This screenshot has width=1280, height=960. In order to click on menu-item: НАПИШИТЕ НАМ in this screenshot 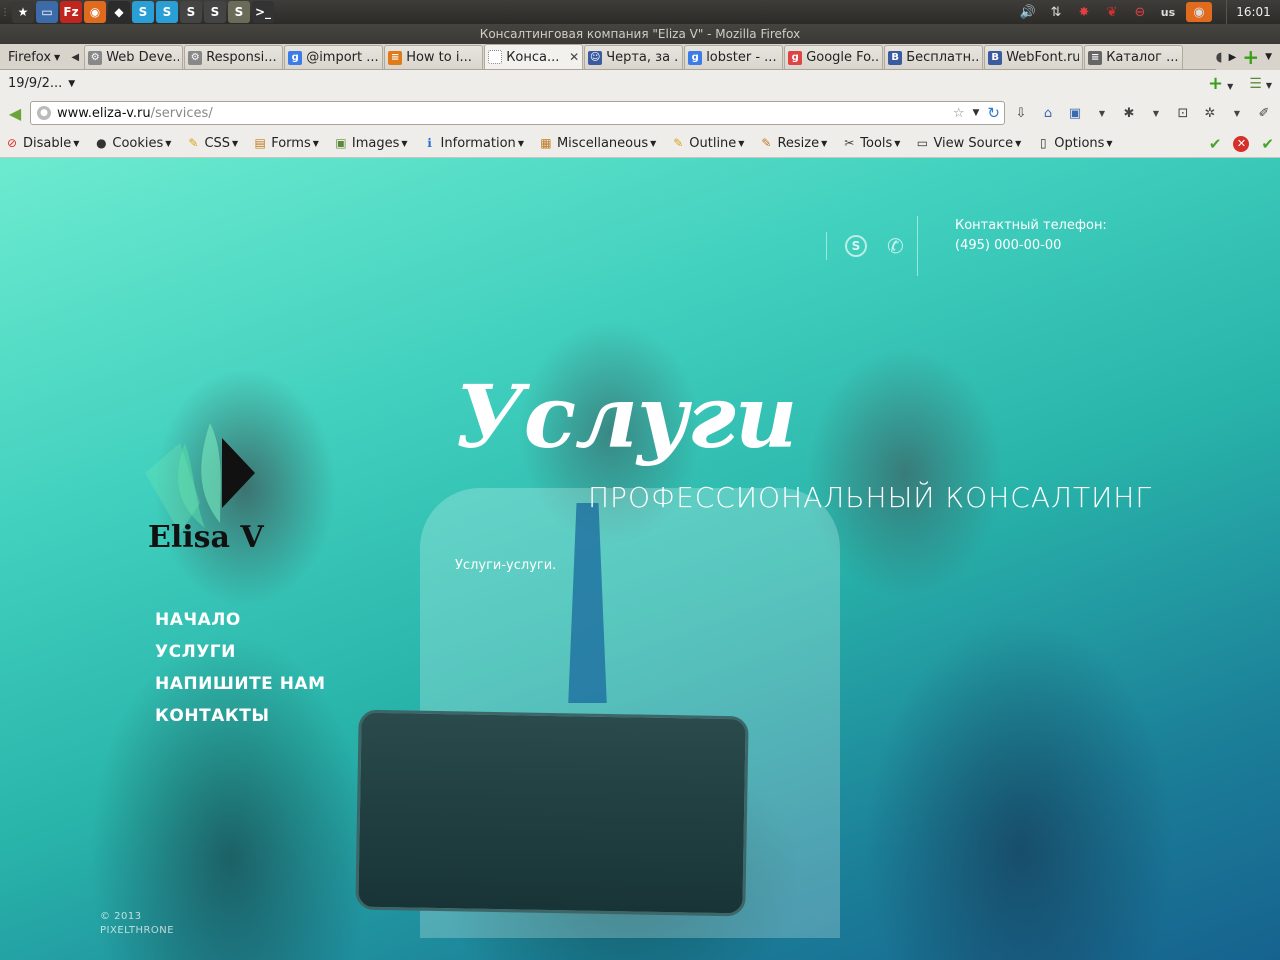, I will do `click(240, 688)`.